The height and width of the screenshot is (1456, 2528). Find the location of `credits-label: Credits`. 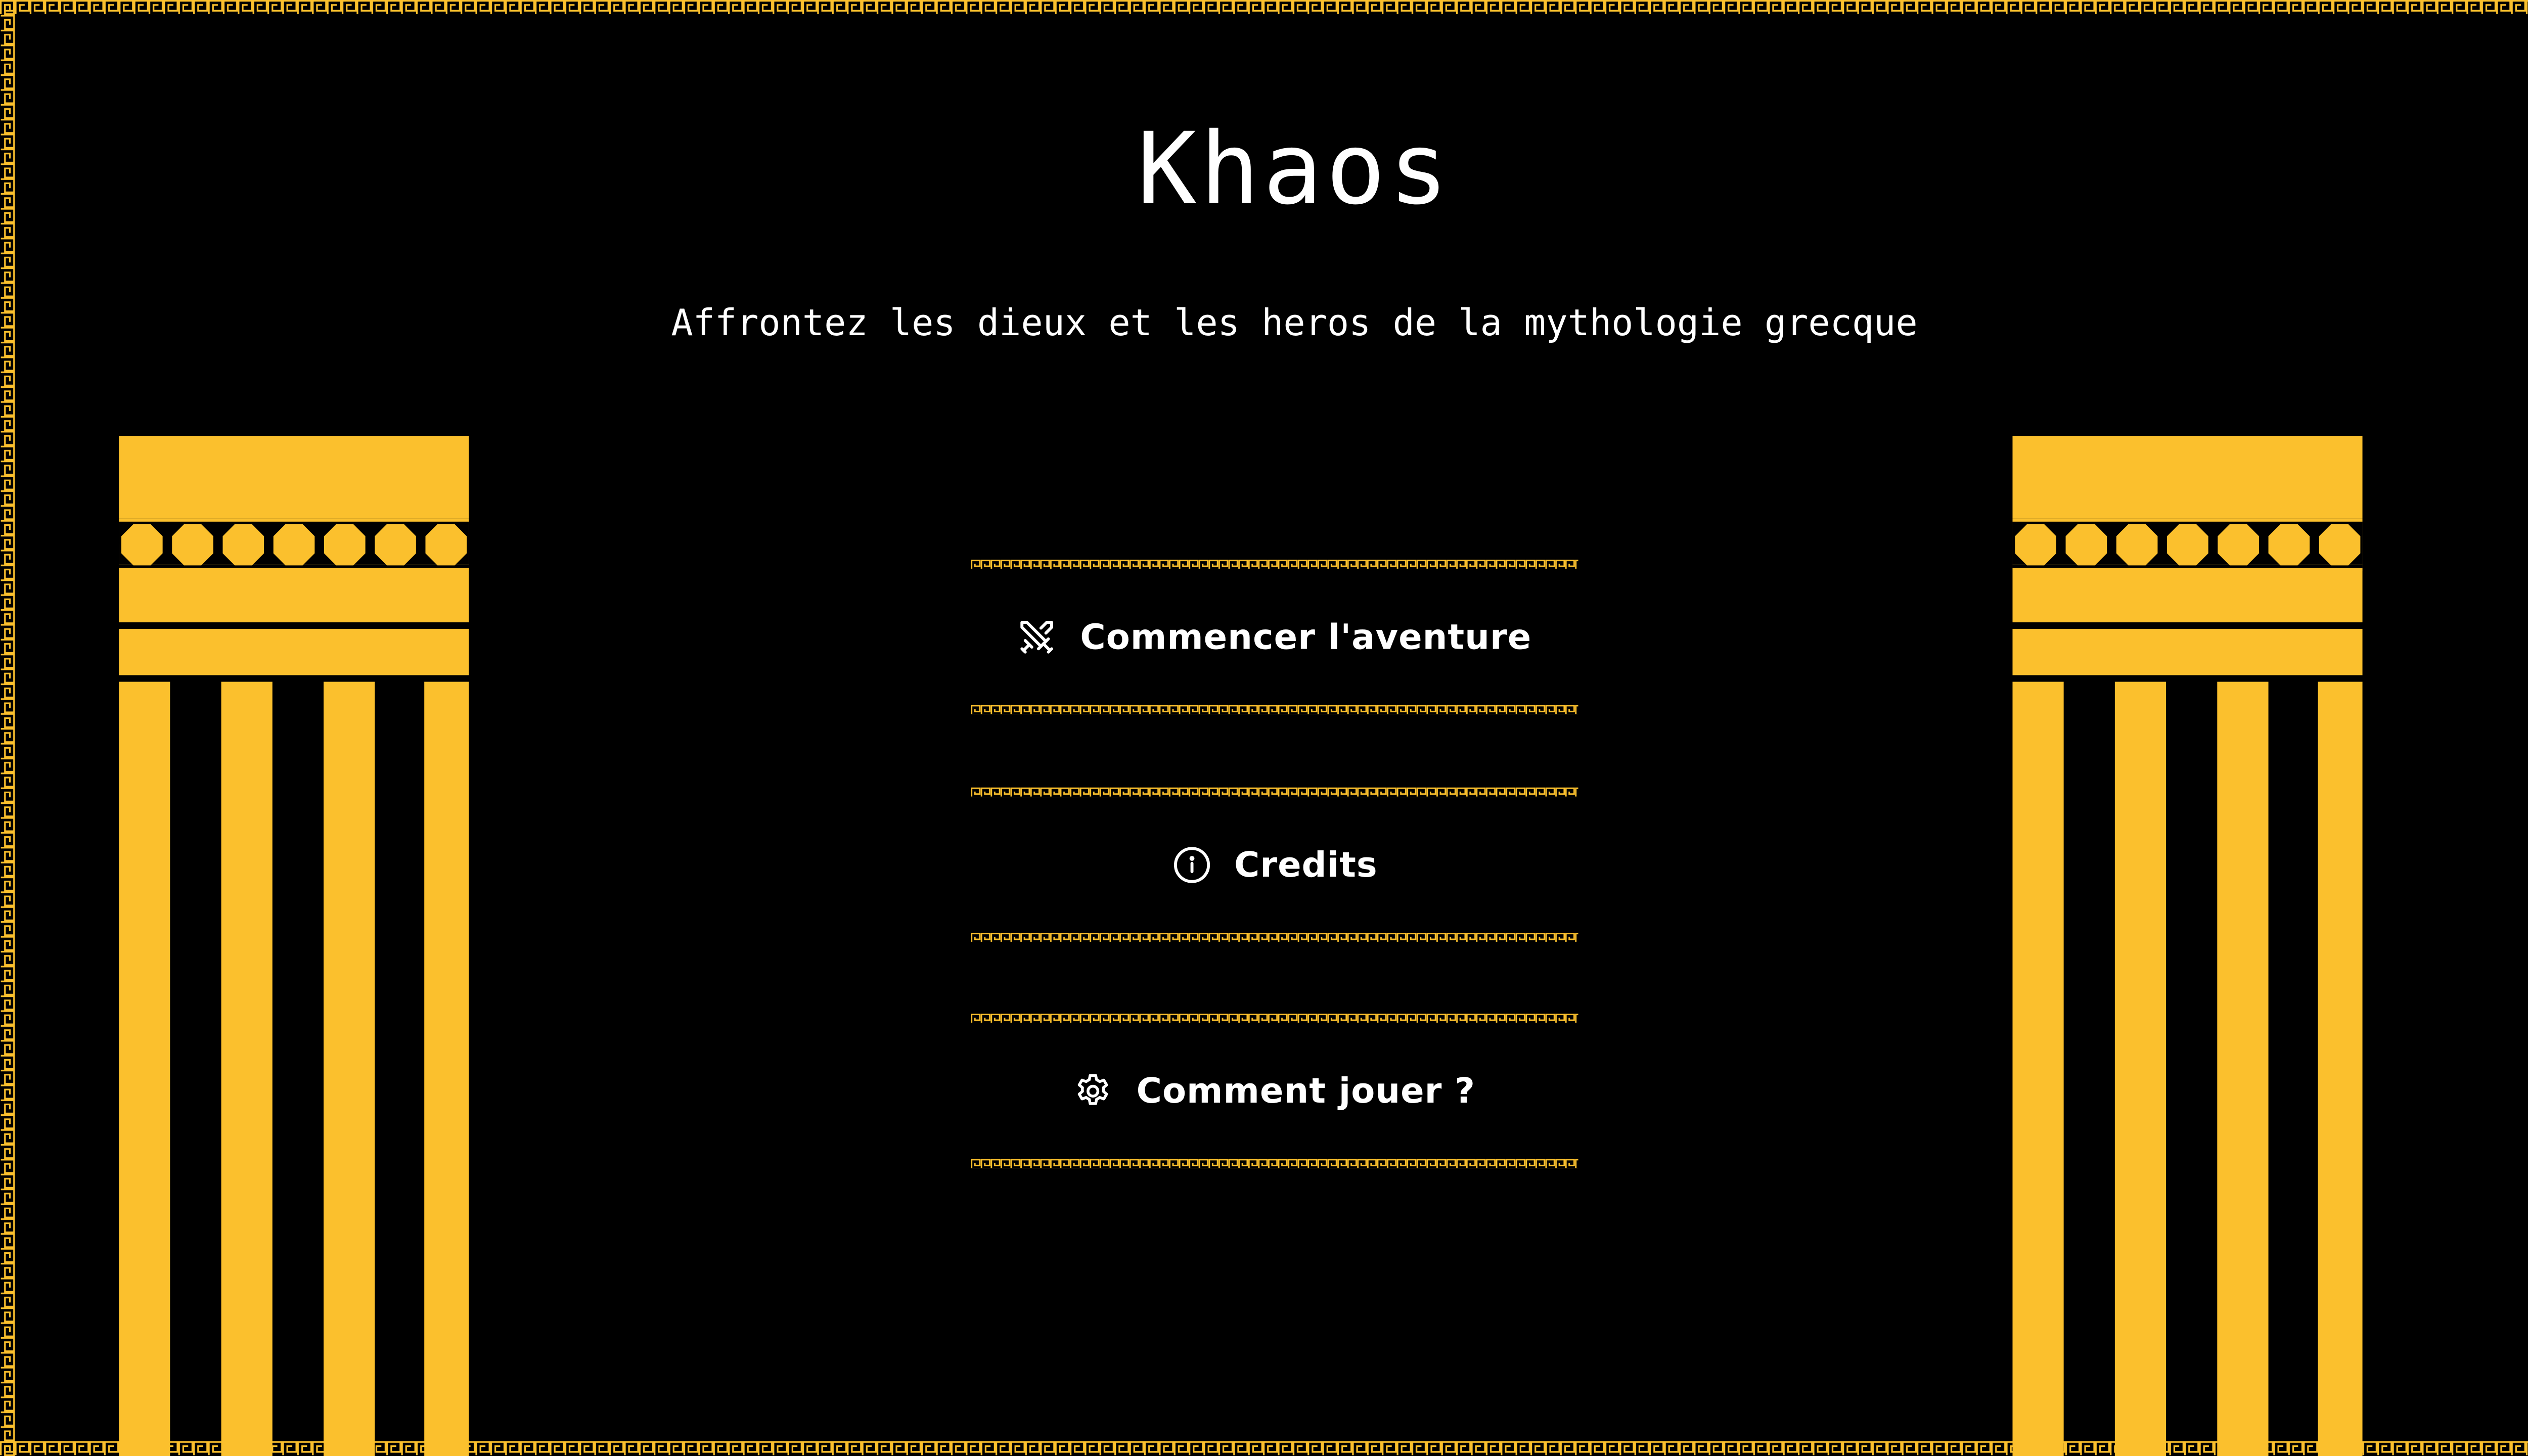

credits-label: Credits is located at coordinates (1306, 865).